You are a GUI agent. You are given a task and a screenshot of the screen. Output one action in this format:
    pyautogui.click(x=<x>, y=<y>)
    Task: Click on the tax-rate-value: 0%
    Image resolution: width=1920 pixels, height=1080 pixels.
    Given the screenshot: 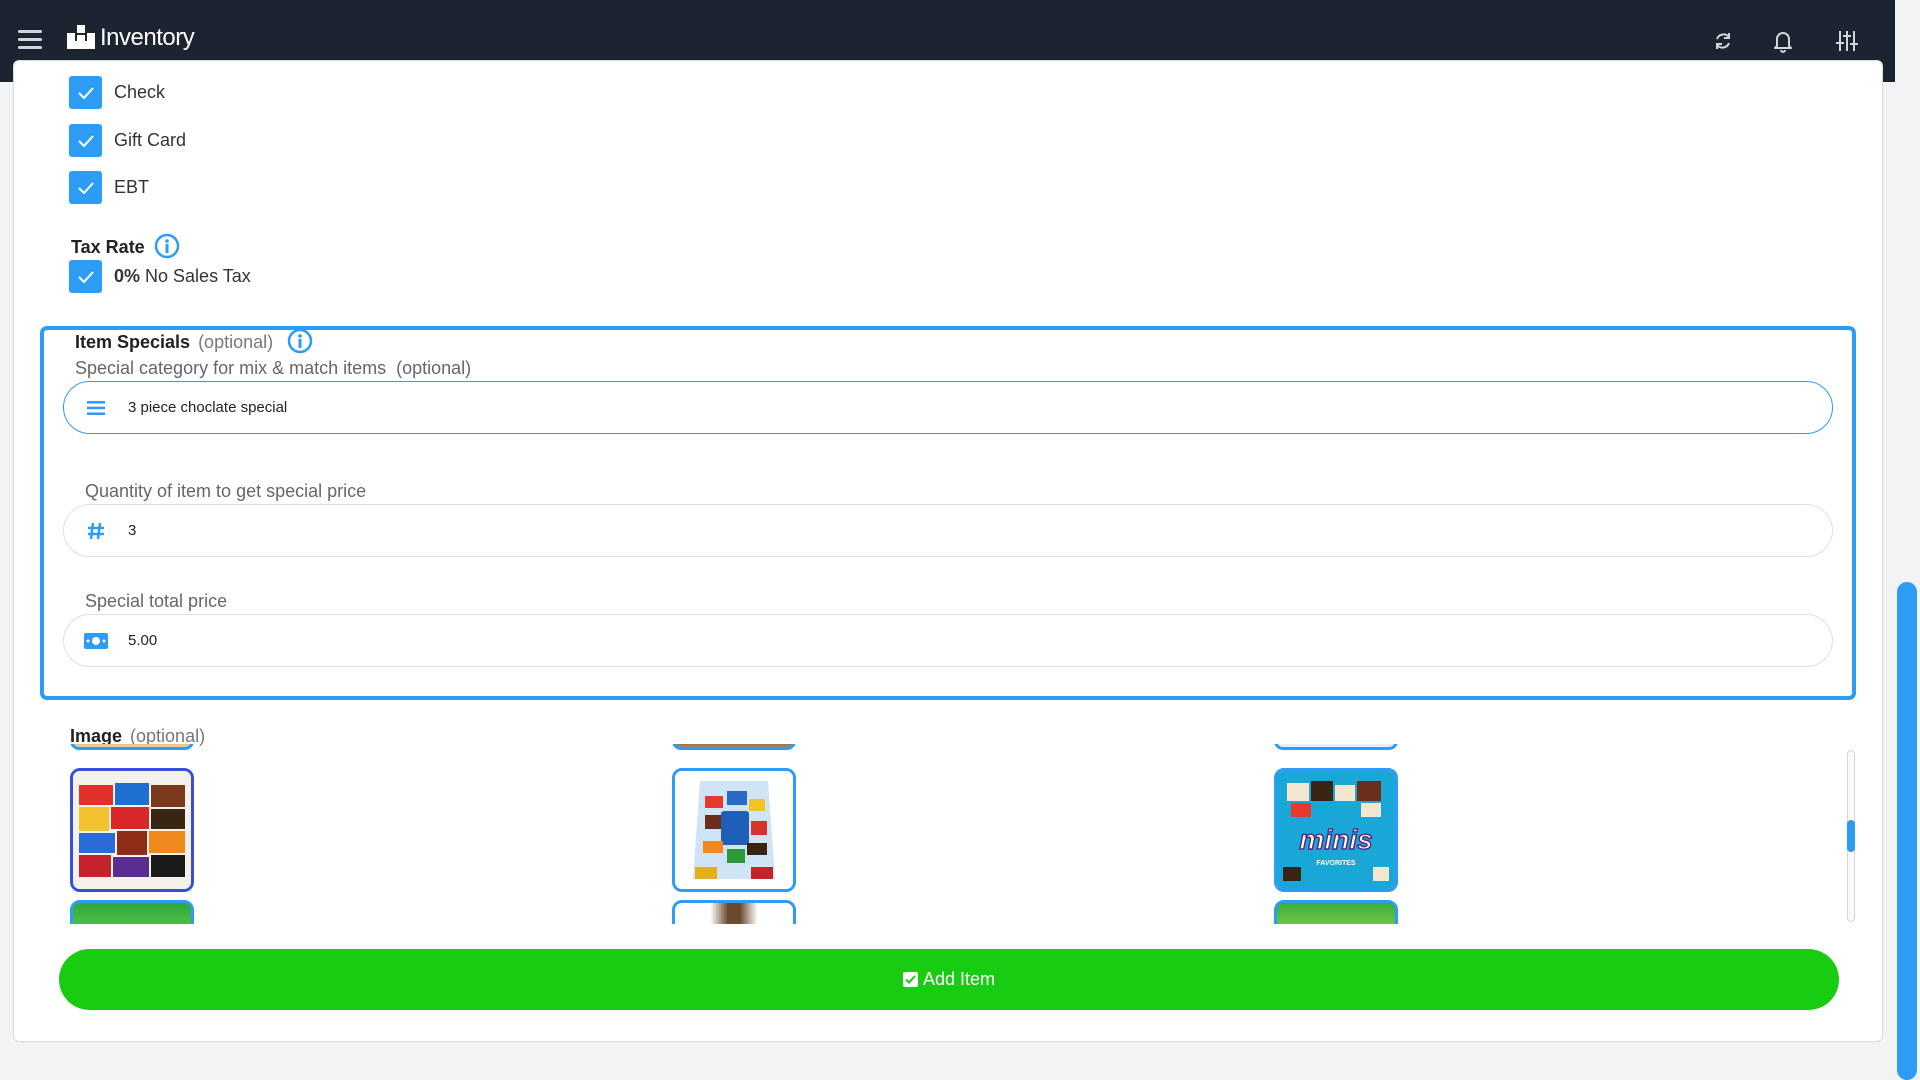 What is the action you would take?
    pyautogui.click(x=127, y=276)
    